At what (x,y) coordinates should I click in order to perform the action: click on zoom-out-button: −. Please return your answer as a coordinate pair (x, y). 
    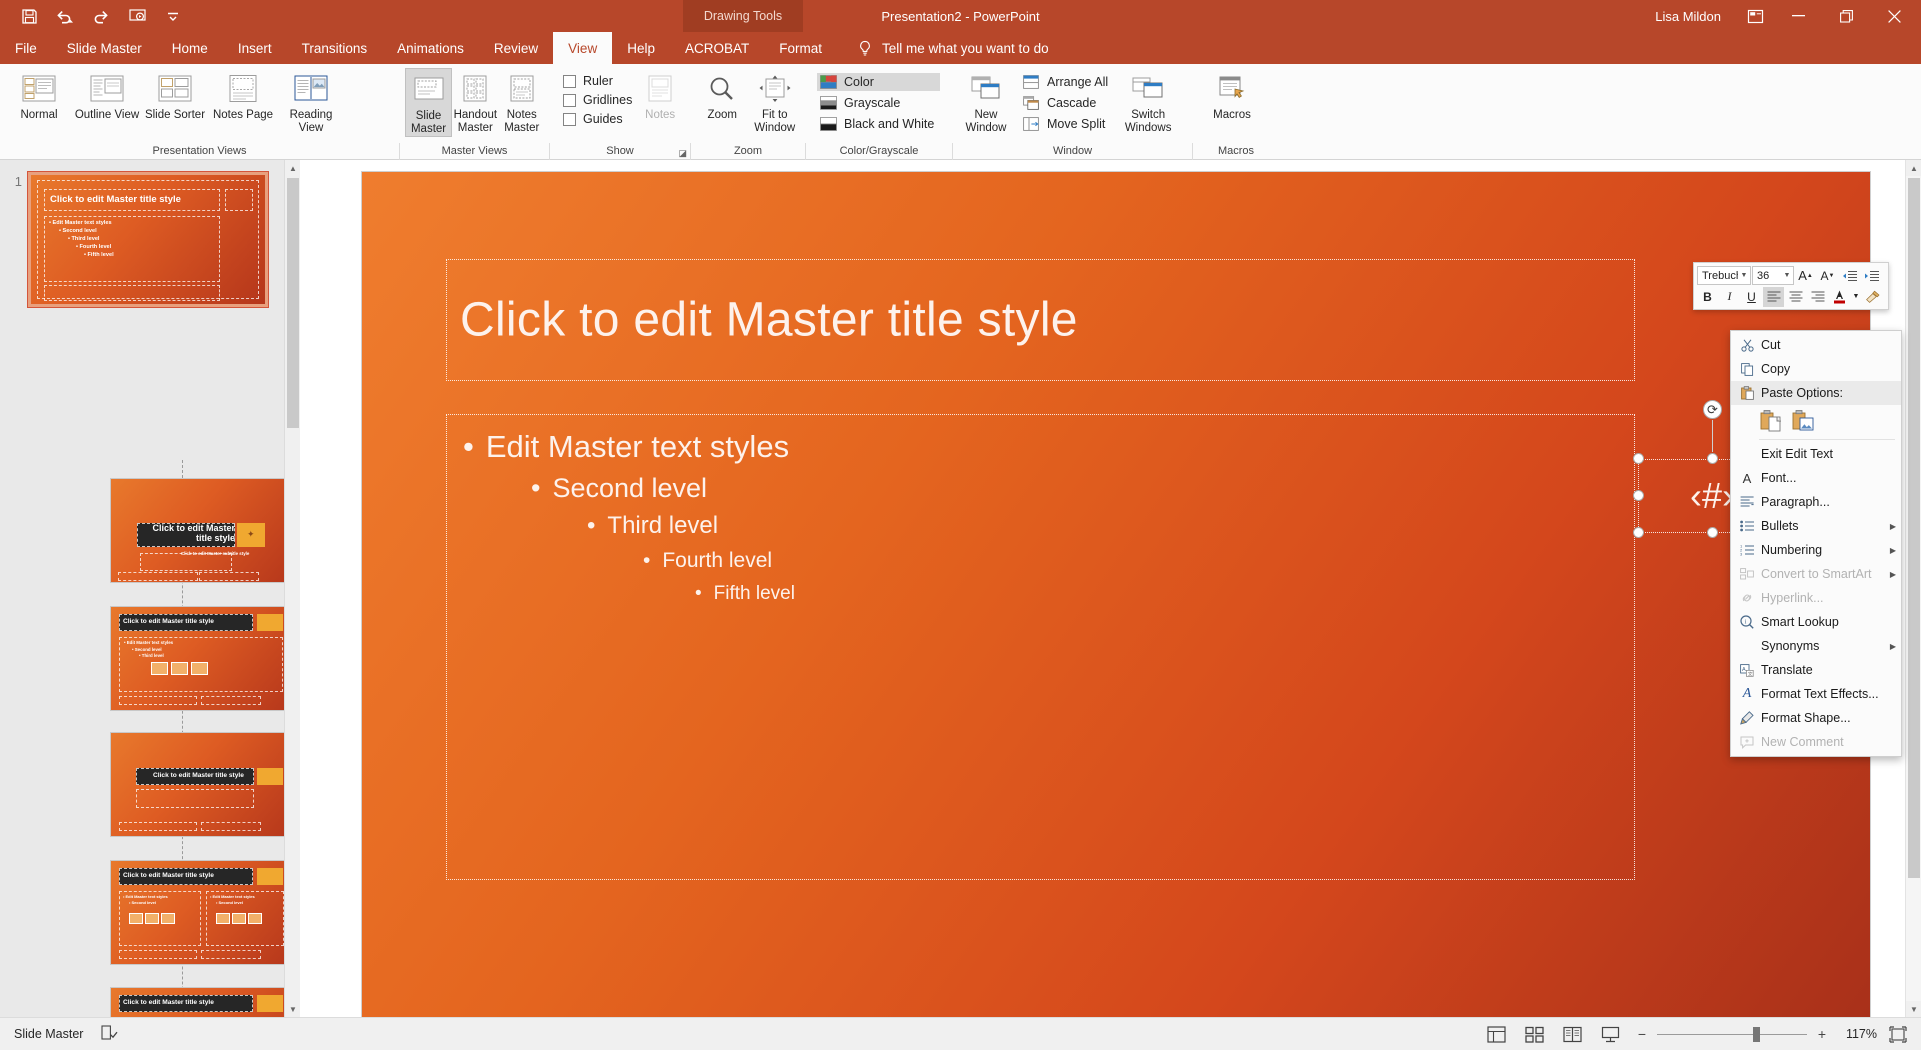
    Looking at the image, I should click on (1642, 1034).